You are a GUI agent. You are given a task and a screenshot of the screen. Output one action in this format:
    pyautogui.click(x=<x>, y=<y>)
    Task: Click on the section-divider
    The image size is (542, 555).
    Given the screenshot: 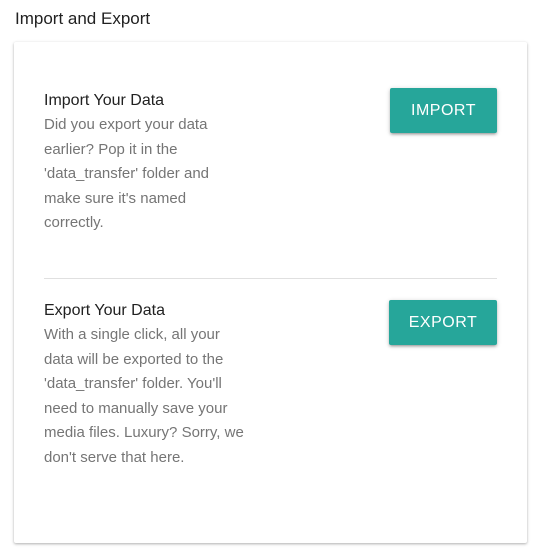 What is the action you would take?
    pyautogui.click(x=270, y=278)
    